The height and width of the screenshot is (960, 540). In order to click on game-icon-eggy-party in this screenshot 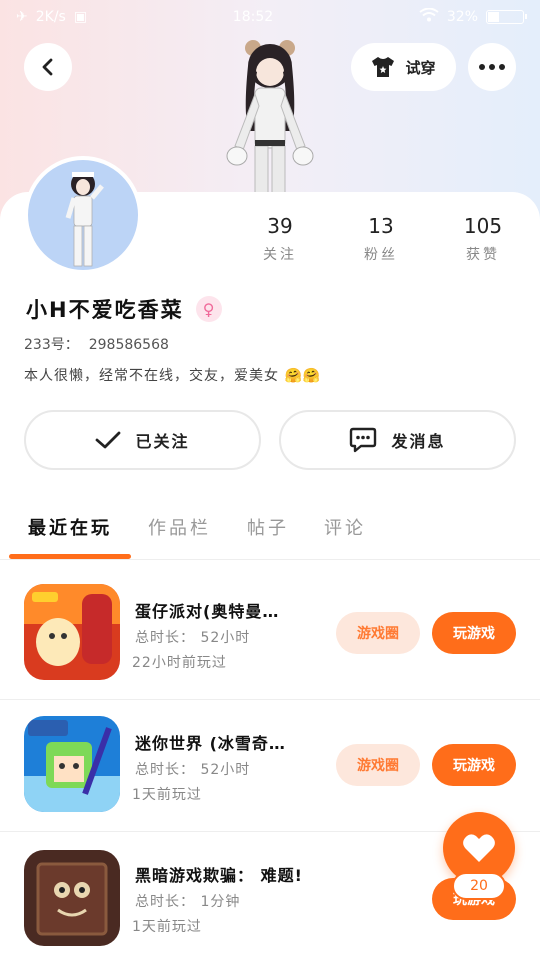, I will do `click(72, 632)`.